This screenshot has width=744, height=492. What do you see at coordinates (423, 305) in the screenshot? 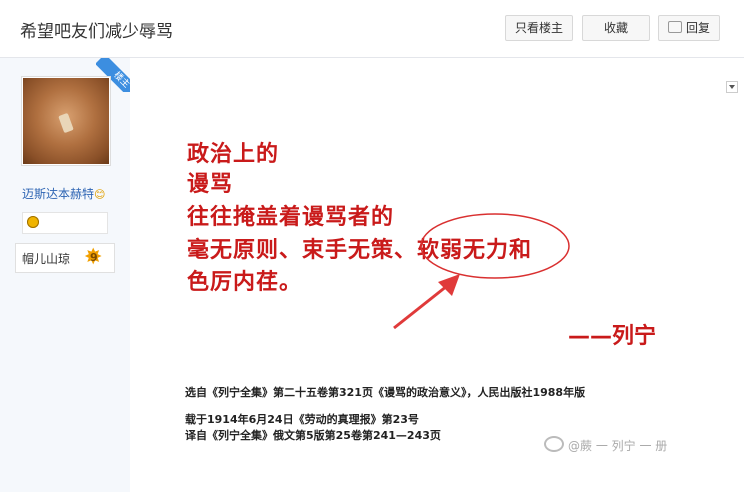
I see `annotation-arrow-line` at bounding box center [423, 305].